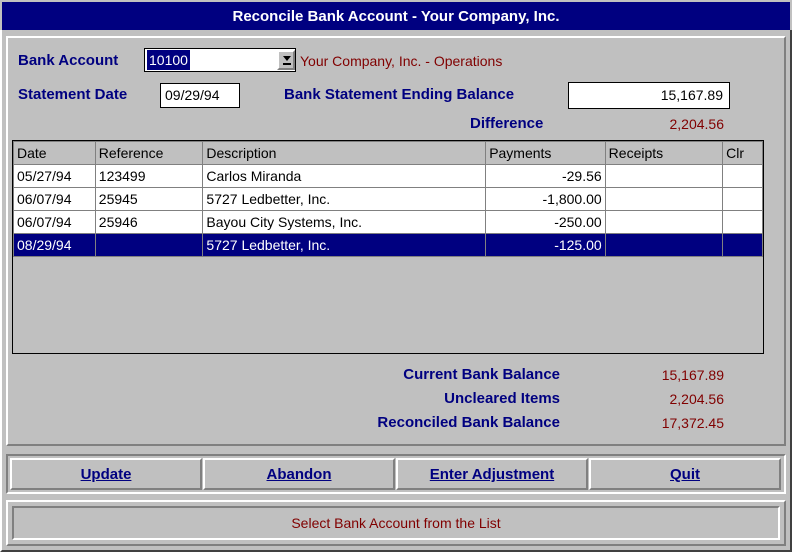  Describe the element at coordinates (344, 222) in the screenshot. I see `cell-description: Bayou City Systems, Inc.` at that location.